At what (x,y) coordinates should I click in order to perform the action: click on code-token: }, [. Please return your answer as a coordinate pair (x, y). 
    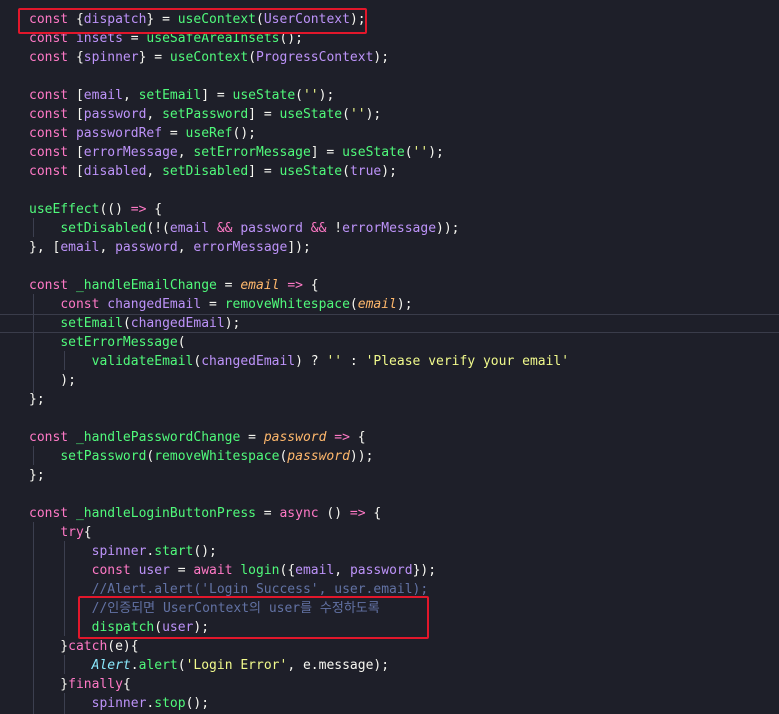
    Looking at the image, I should click on (45, 247).